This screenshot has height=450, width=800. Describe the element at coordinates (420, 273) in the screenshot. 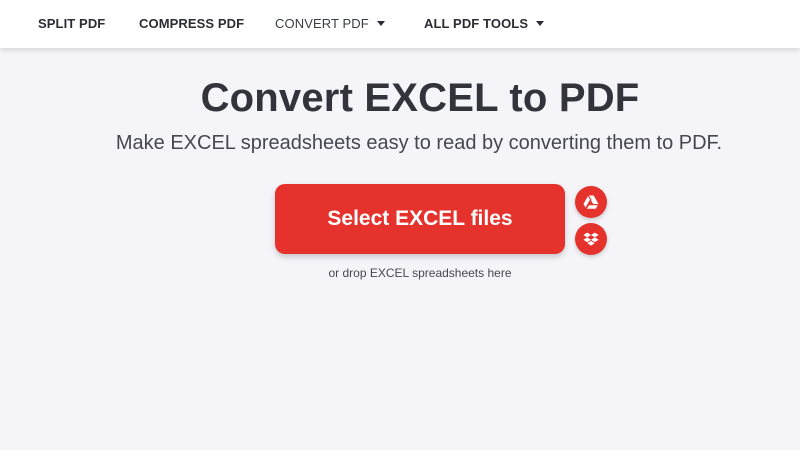

I see `drop-hint: or drop EXCEL spreadsheets here` at that location.